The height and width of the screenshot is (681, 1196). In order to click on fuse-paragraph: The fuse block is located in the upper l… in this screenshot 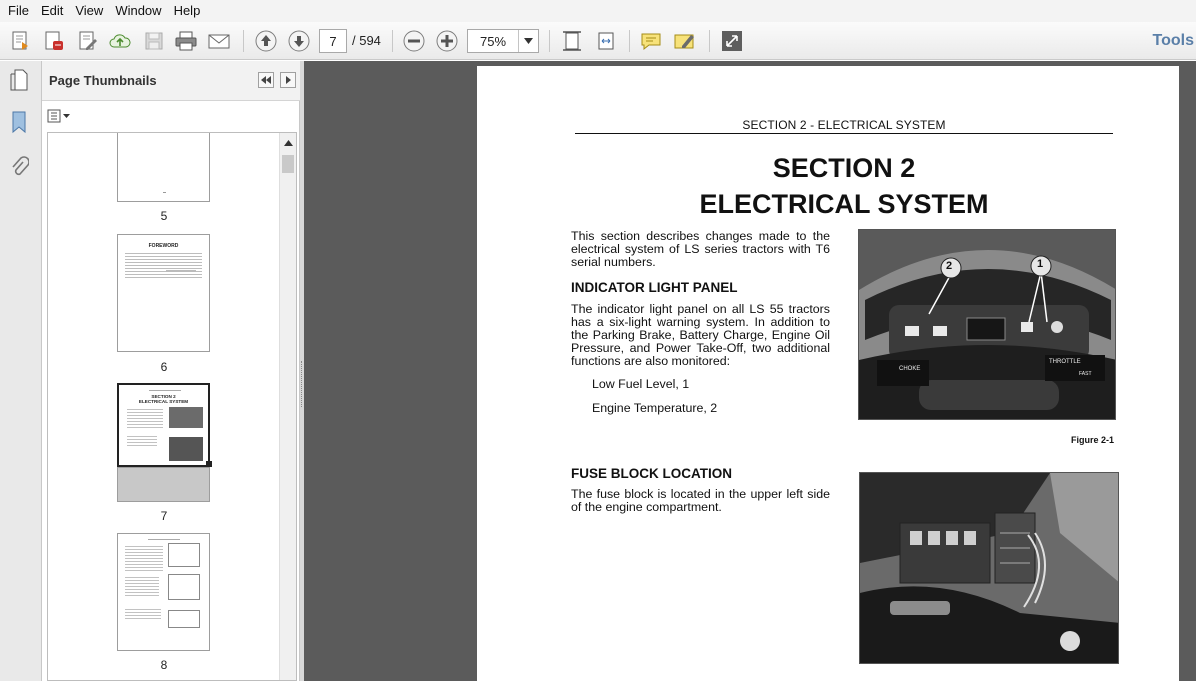, I will do `click(700, 500)`.